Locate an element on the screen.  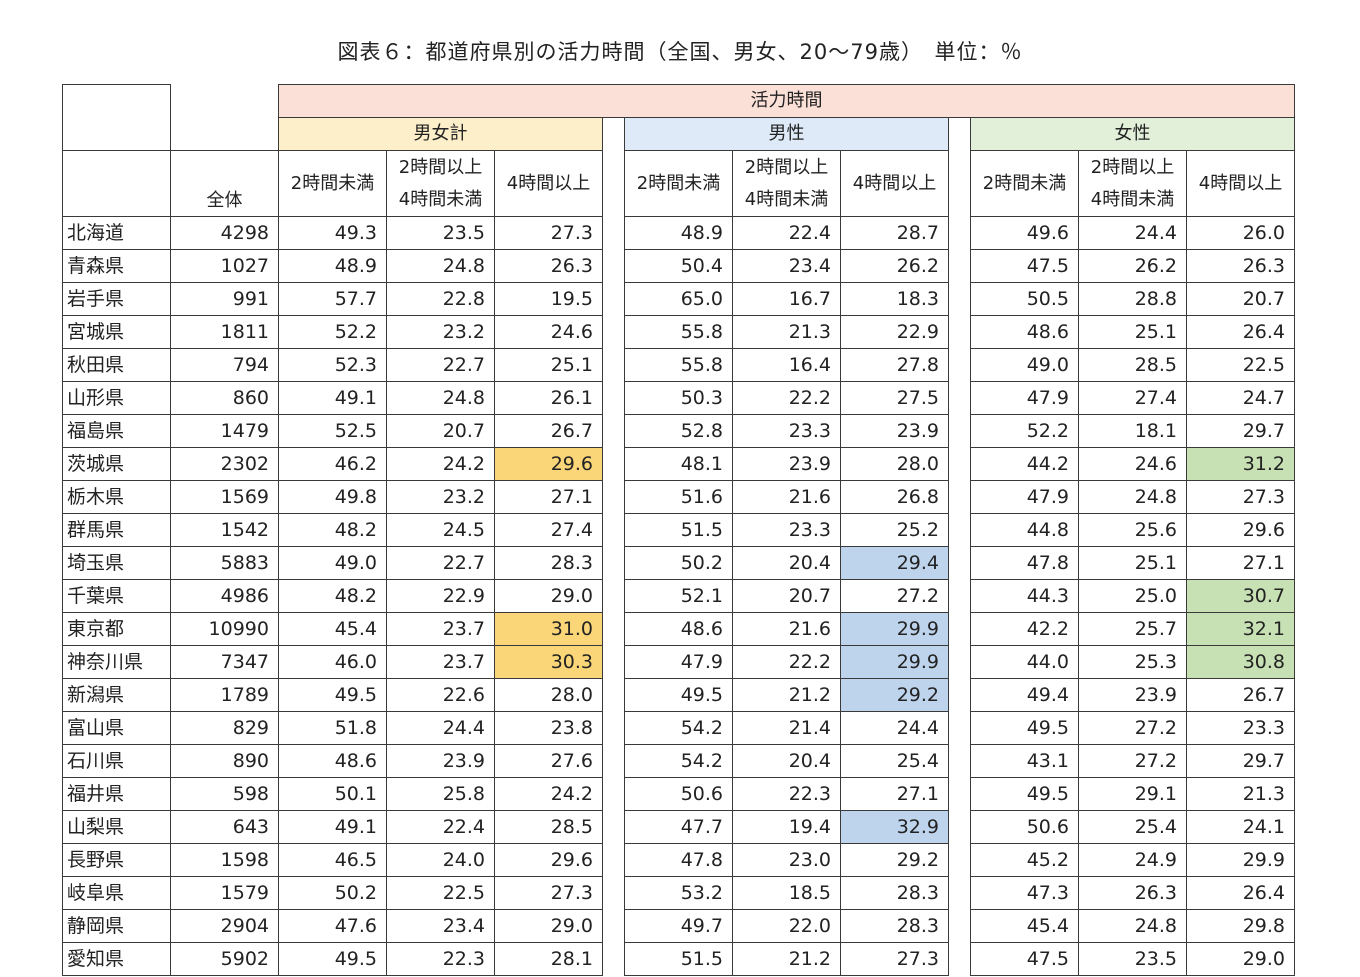
table-title: 図表６：都道府県別の活力時間（全国、男女、20～79歳） 単位：％ is located at coordinates (680, 52).